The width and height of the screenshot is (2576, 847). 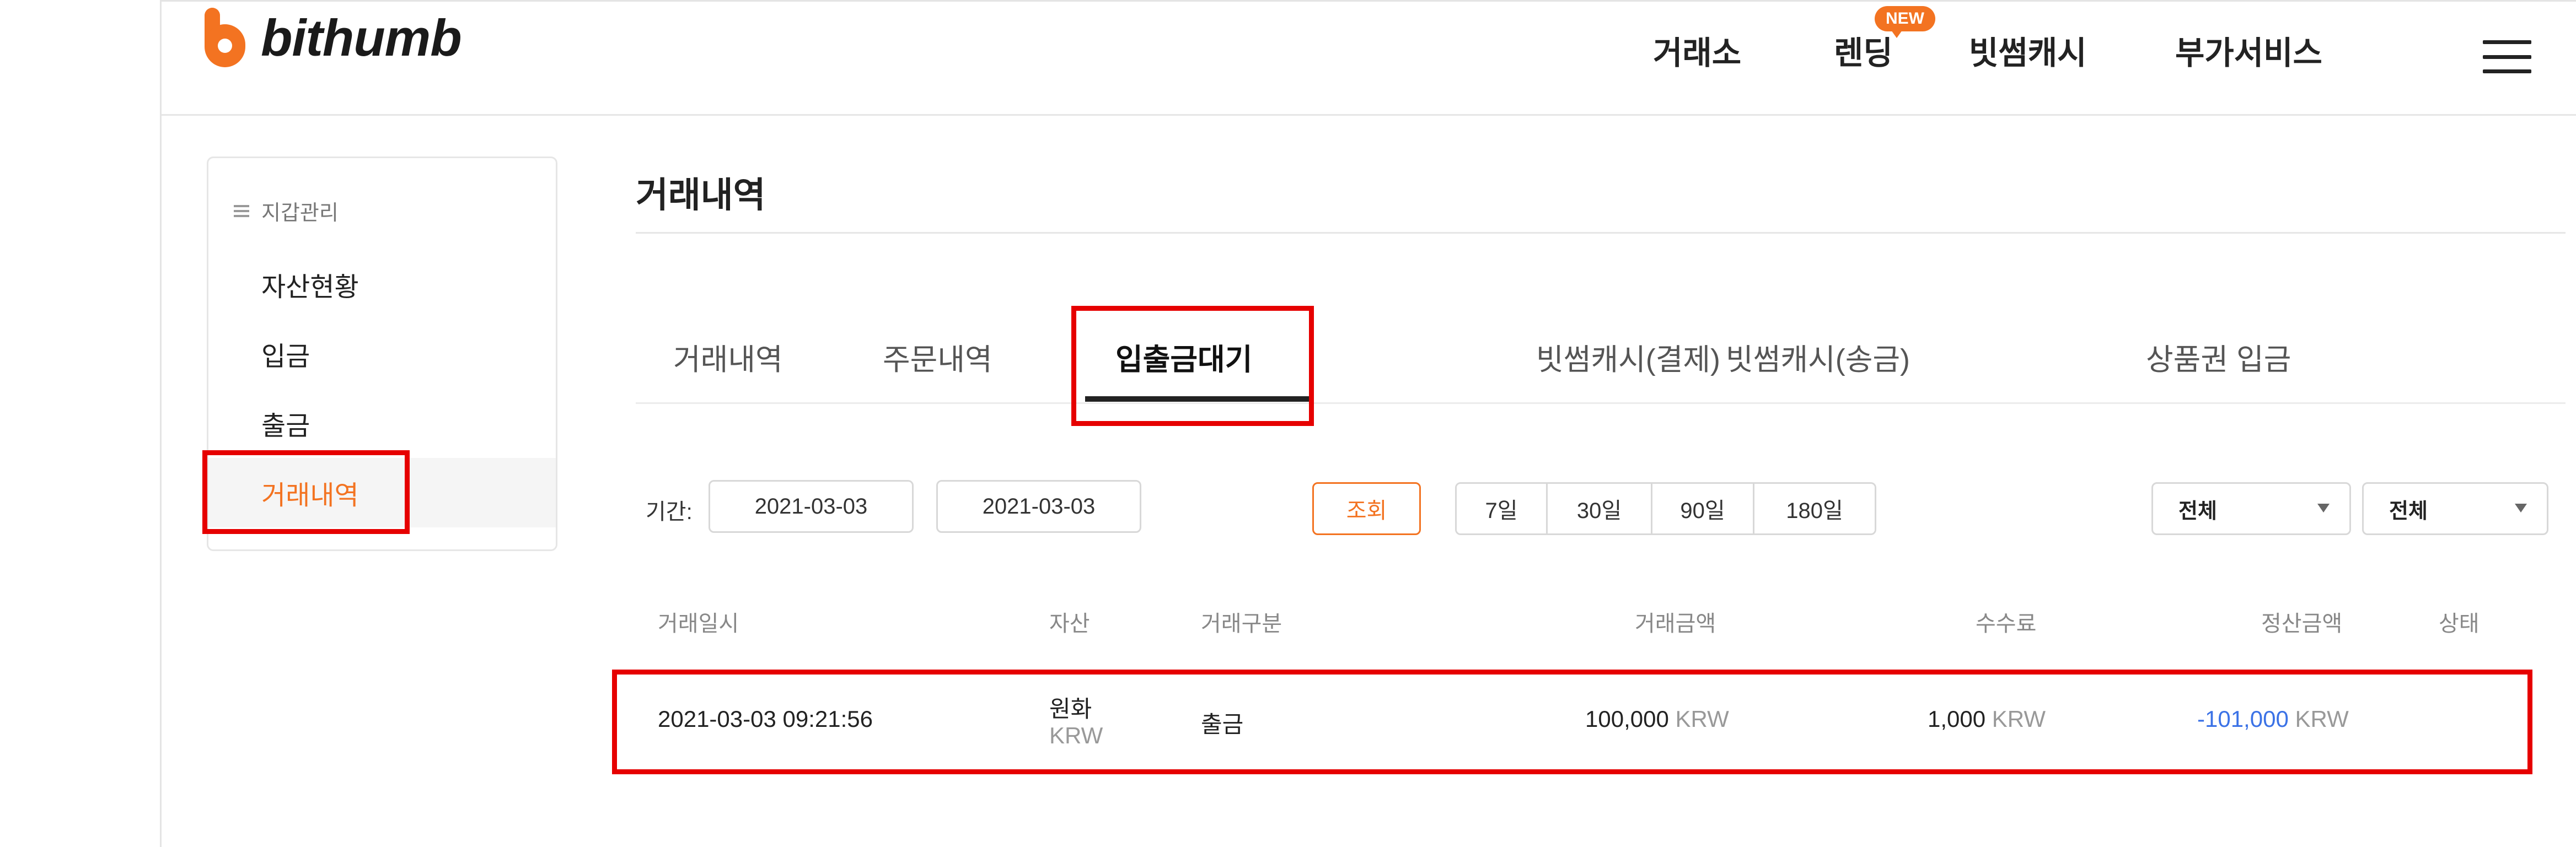 I want to click on wallet-sidebar: 지갑관리 자산현황 입금 출금 거래내역, so click(x=382, y=354).